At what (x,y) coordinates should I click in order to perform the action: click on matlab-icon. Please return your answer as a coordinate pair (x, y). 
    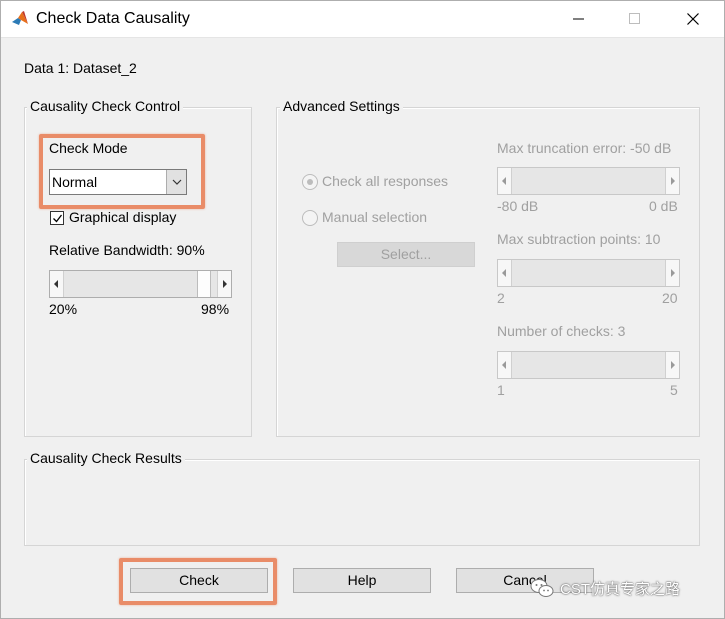
    Looking at the image, I should click on (20, 19).